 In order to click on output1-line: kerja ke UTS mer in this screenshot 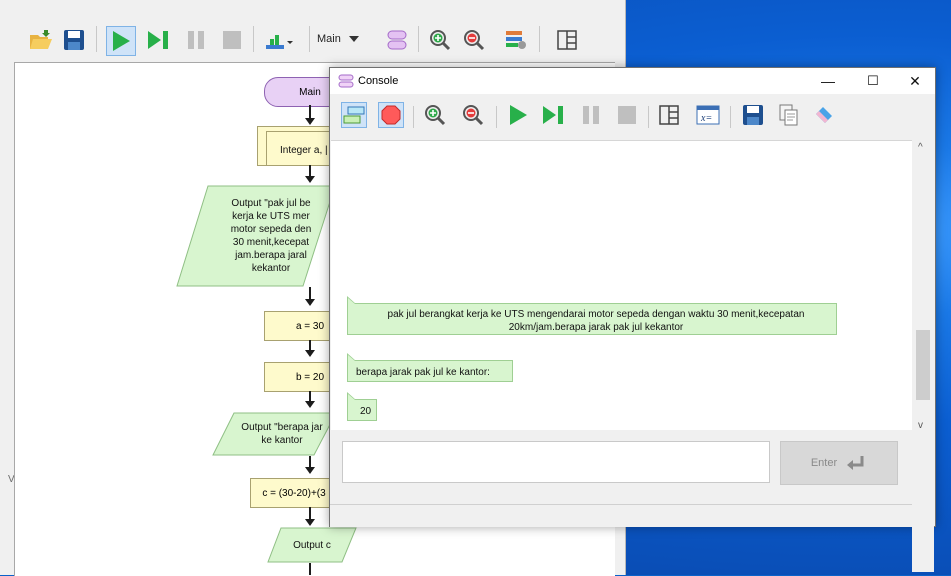, I will do `click(271, 216)`.